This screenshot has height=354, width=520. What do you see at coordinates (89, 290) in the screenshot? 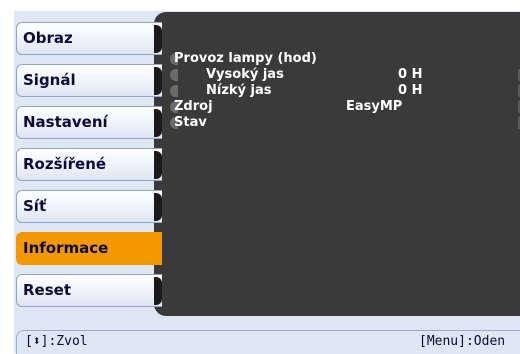
I see `sidebar-item-reset: Reset` at bounding box center [89, 290].